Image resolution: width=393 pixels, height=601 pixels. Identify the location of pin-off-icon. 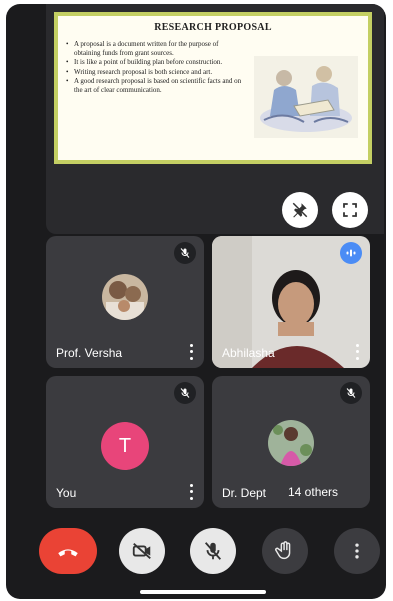
(300, 210).